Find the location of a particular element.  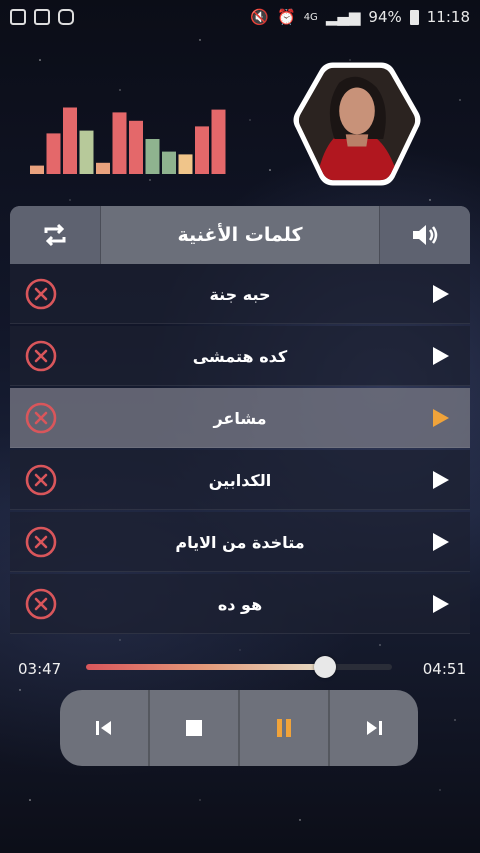

status-right-icons: 🔇 ⏰ 4G ▂▄▆ 94% 11:18 is located at coordinates (360, 17).